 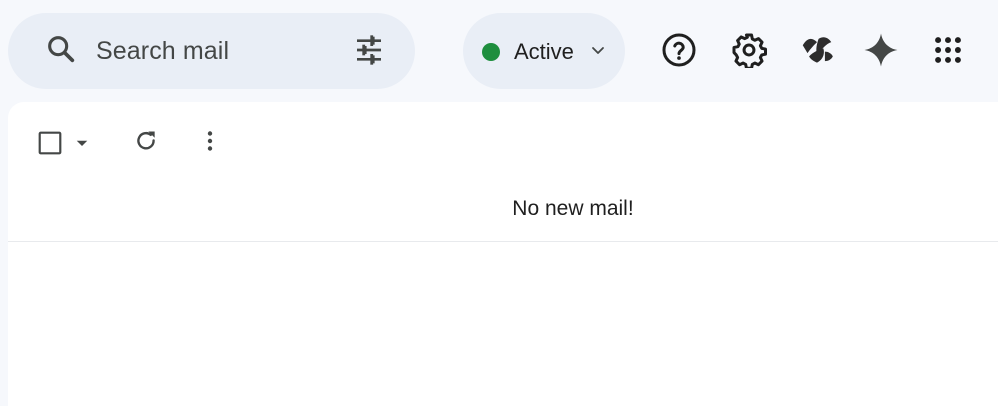 I want to click on empty-mail-message: No new mail!, so click(x=573, y=208).